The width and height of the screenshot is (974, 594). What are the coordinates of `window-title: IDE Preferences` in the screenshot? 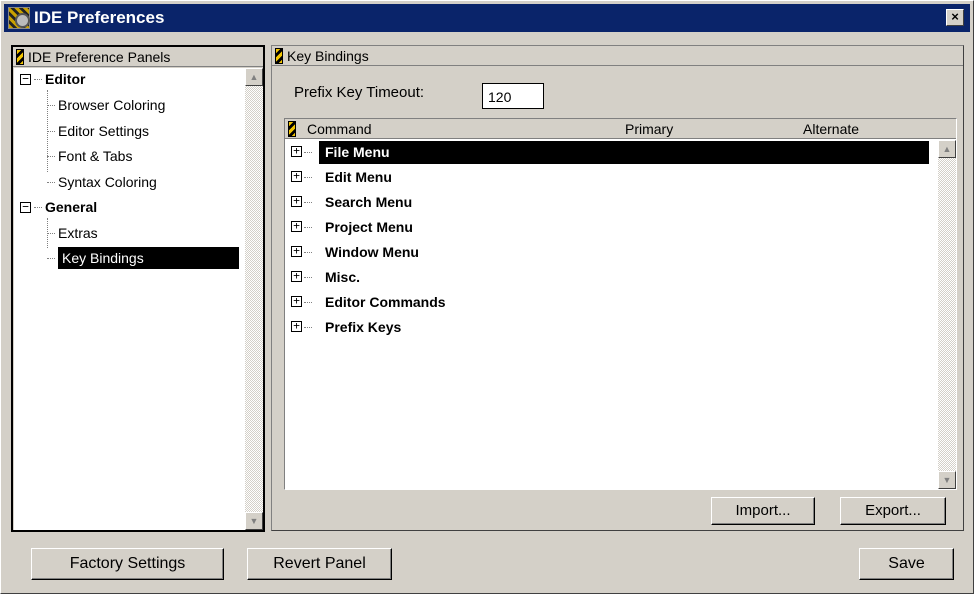 It's located at (99, 17).